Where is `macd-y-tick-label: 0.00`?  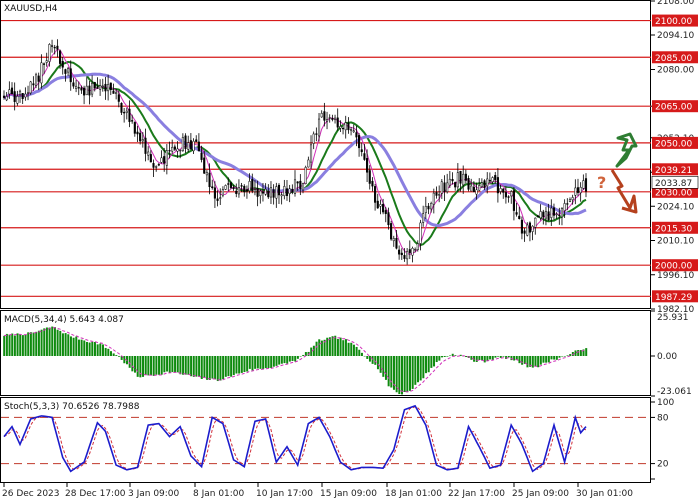
macd-y-tick-label: 0.00 is located at coordinates (667, 357).